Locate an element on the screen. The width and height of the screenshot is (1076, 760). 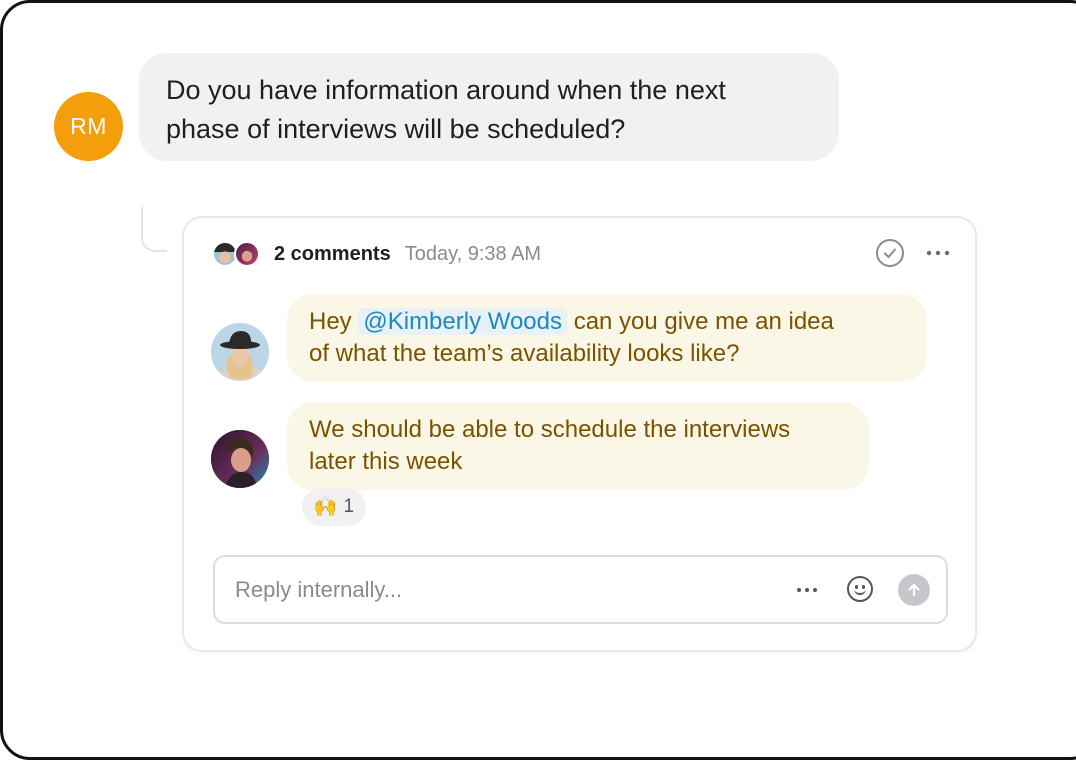
participant-avatar is located at coordinates (247, 254).